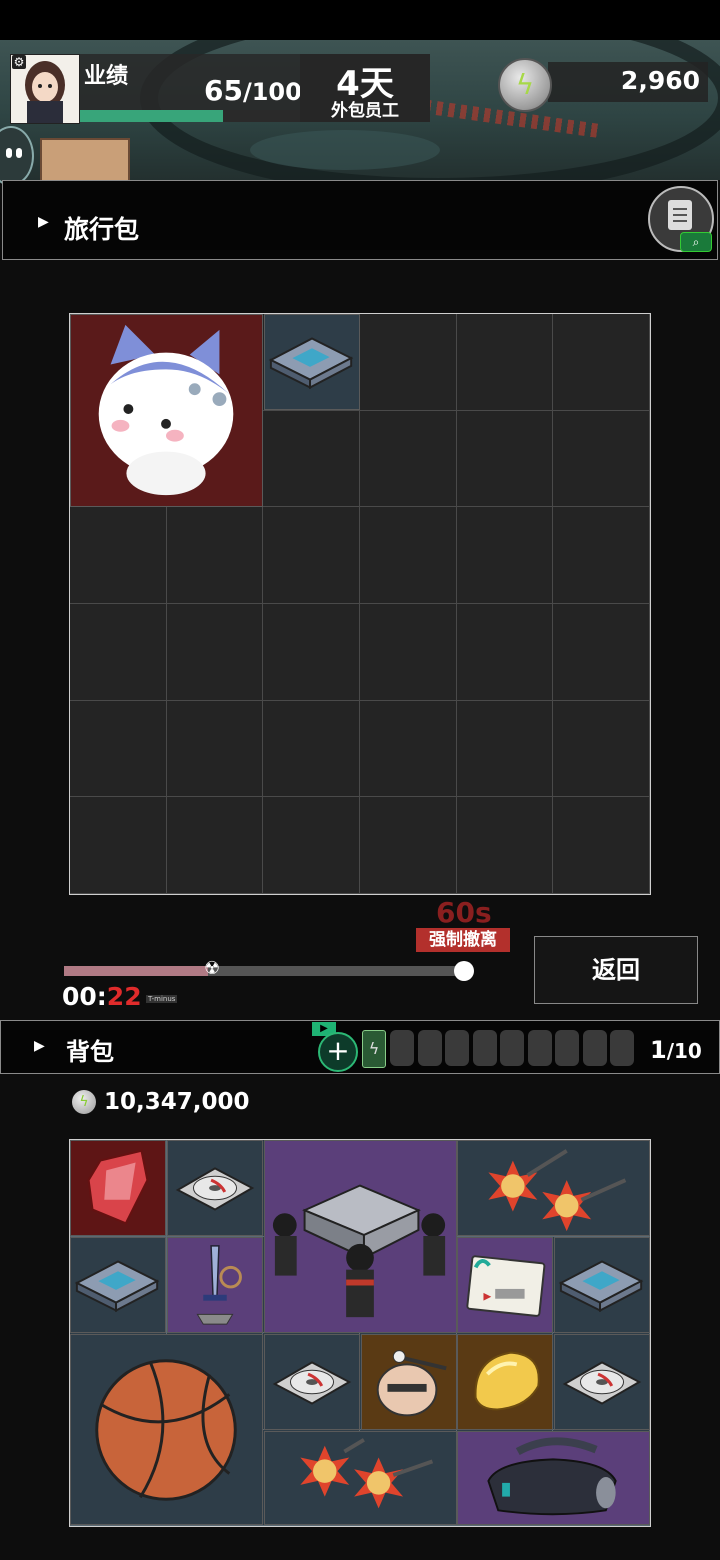  What do you see at coordinates (374, 1049) in the screenshot?
I see `battery-icon: ϟ` at bounding box center [374, 1049].